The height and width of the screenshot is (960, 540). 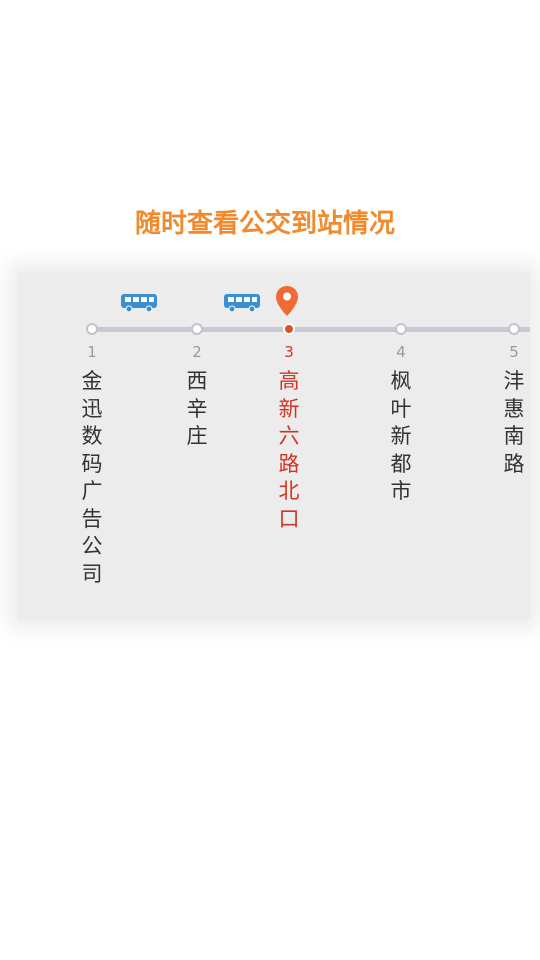 I want to click on location-pin-icon, so click(x=287, y=301).